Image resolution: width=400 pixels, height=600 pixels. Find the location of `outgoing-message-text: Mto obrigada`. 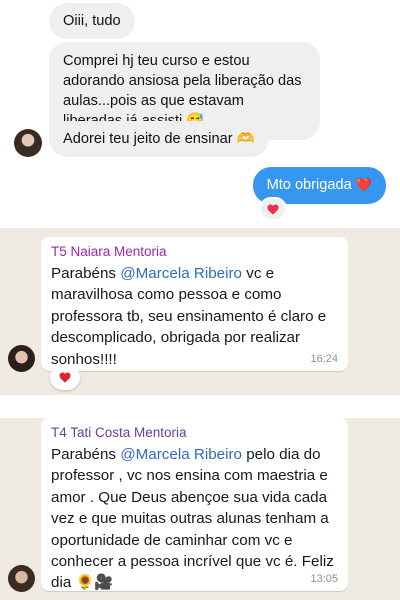

outgoing-message-text: Mto obrigada is located at coordinates (309, 185).